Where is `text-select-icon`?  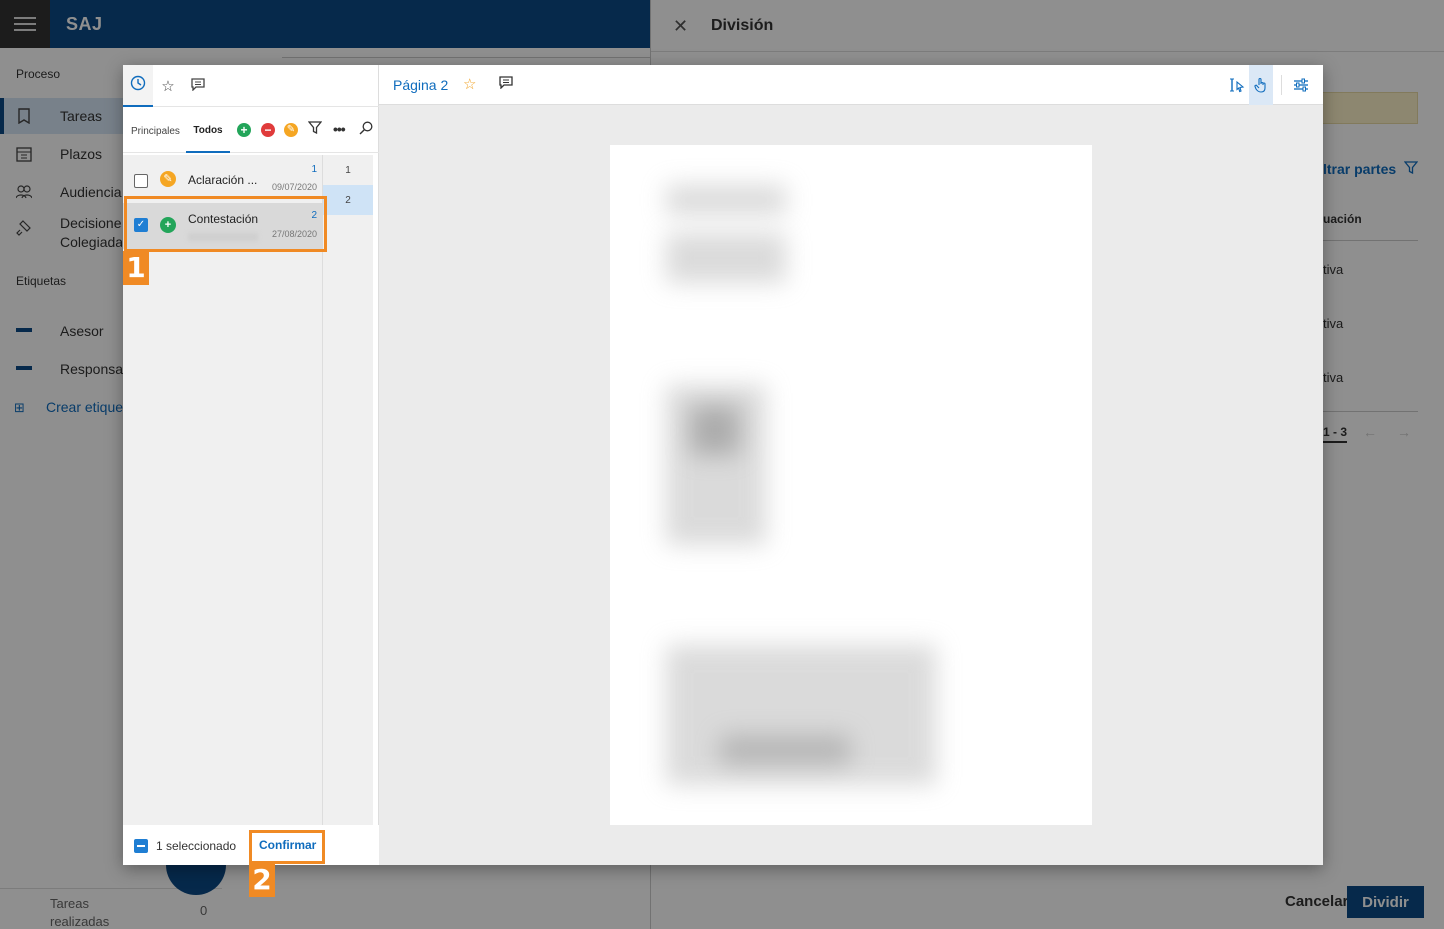
text-select-icon is located at coordinates (1237, 85).